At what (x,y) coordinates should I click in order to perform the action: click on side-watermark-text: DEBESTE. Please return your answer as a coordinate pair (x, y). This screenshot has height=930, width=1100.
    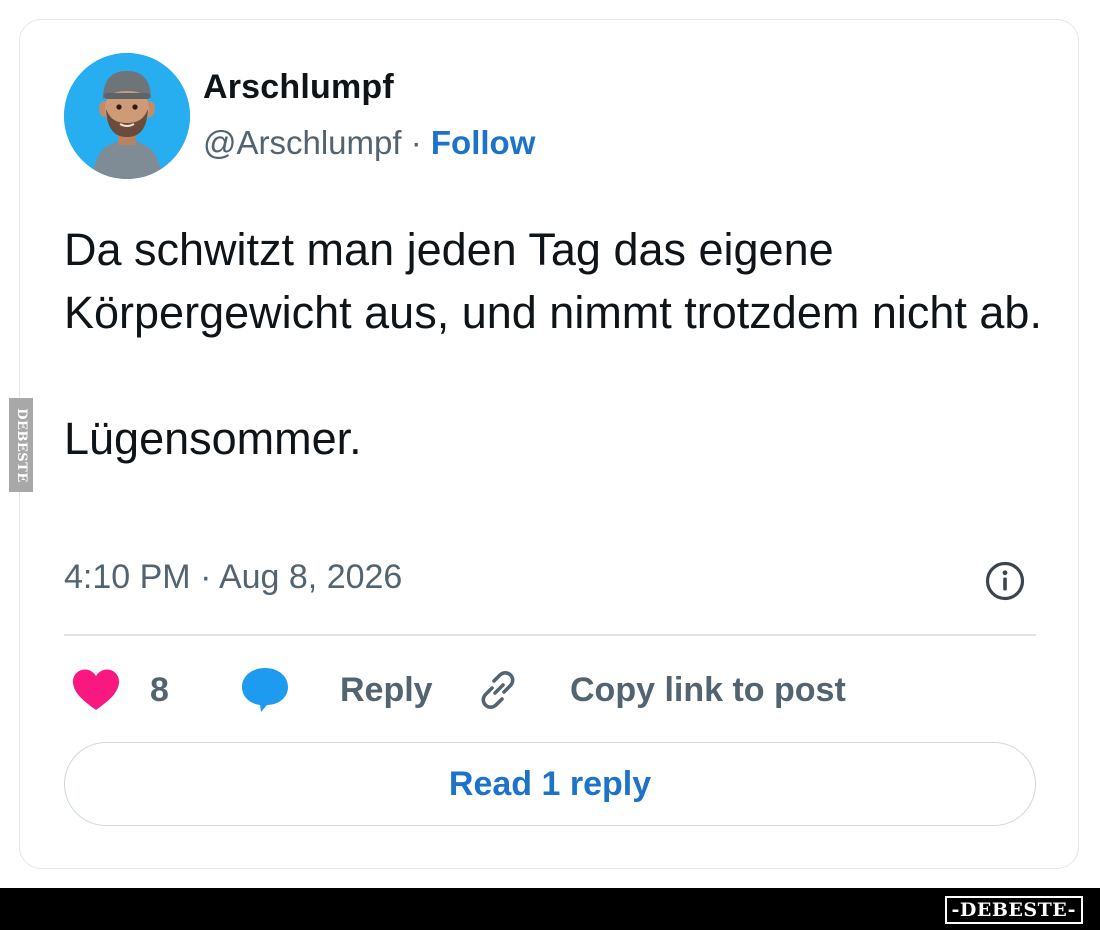
    Looking at the image, I should click on (21, 445).